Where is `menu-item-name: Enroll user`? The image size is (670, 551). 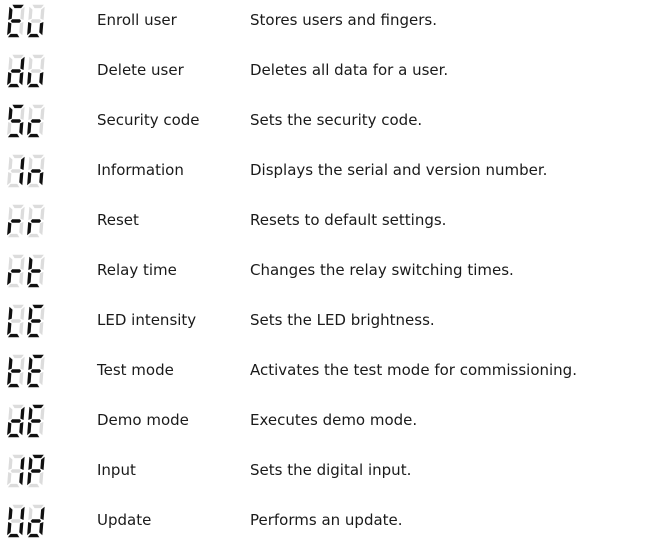 menu-item-name: Enroll user is located at coordinates (137, 20).